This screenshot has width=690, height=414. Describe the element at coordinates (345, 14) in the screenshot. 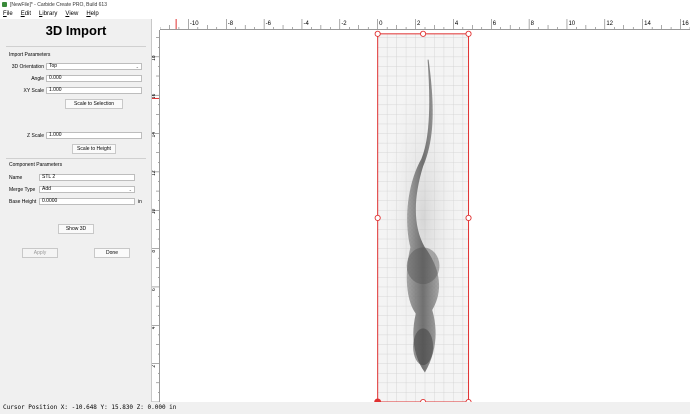

I see `menu-bar: File Edit Library View Help` at that location.